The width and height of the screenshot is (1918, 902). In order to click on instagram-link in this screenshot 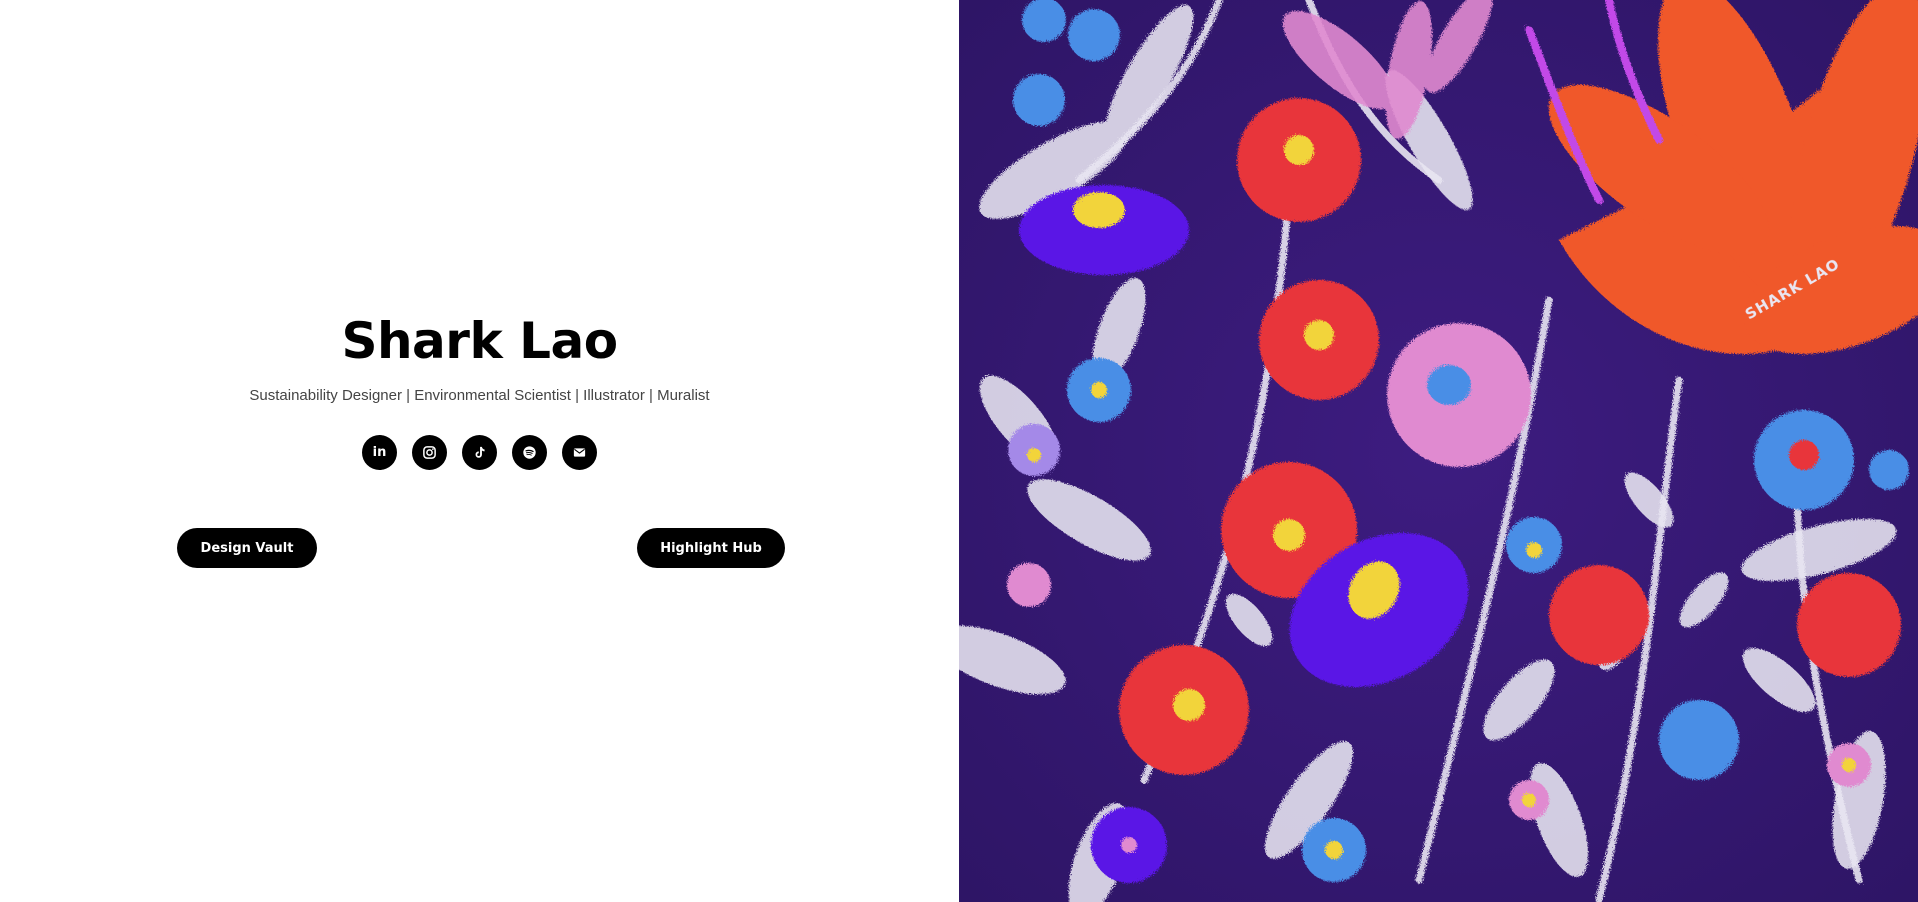, I will do `click(429, 452)`.